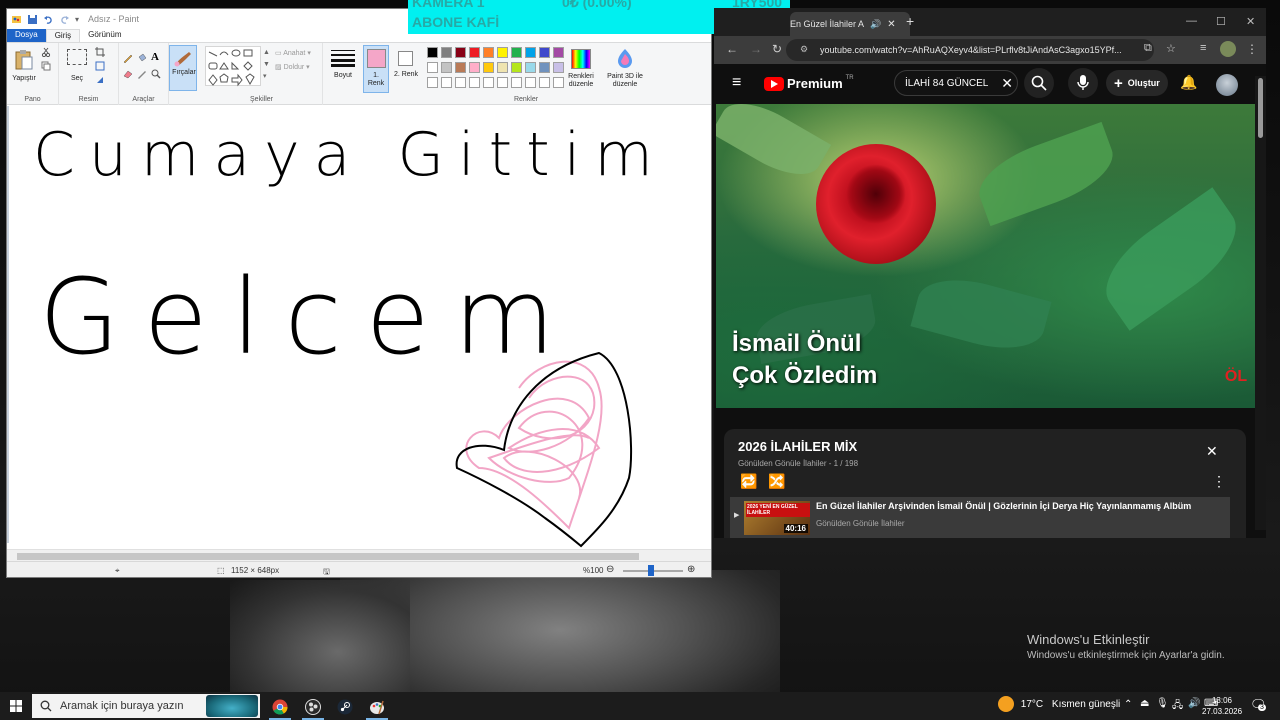 The width and height of the screenshot is (1280, 720). I want to click on shapes-gallery, so click(233, 66).